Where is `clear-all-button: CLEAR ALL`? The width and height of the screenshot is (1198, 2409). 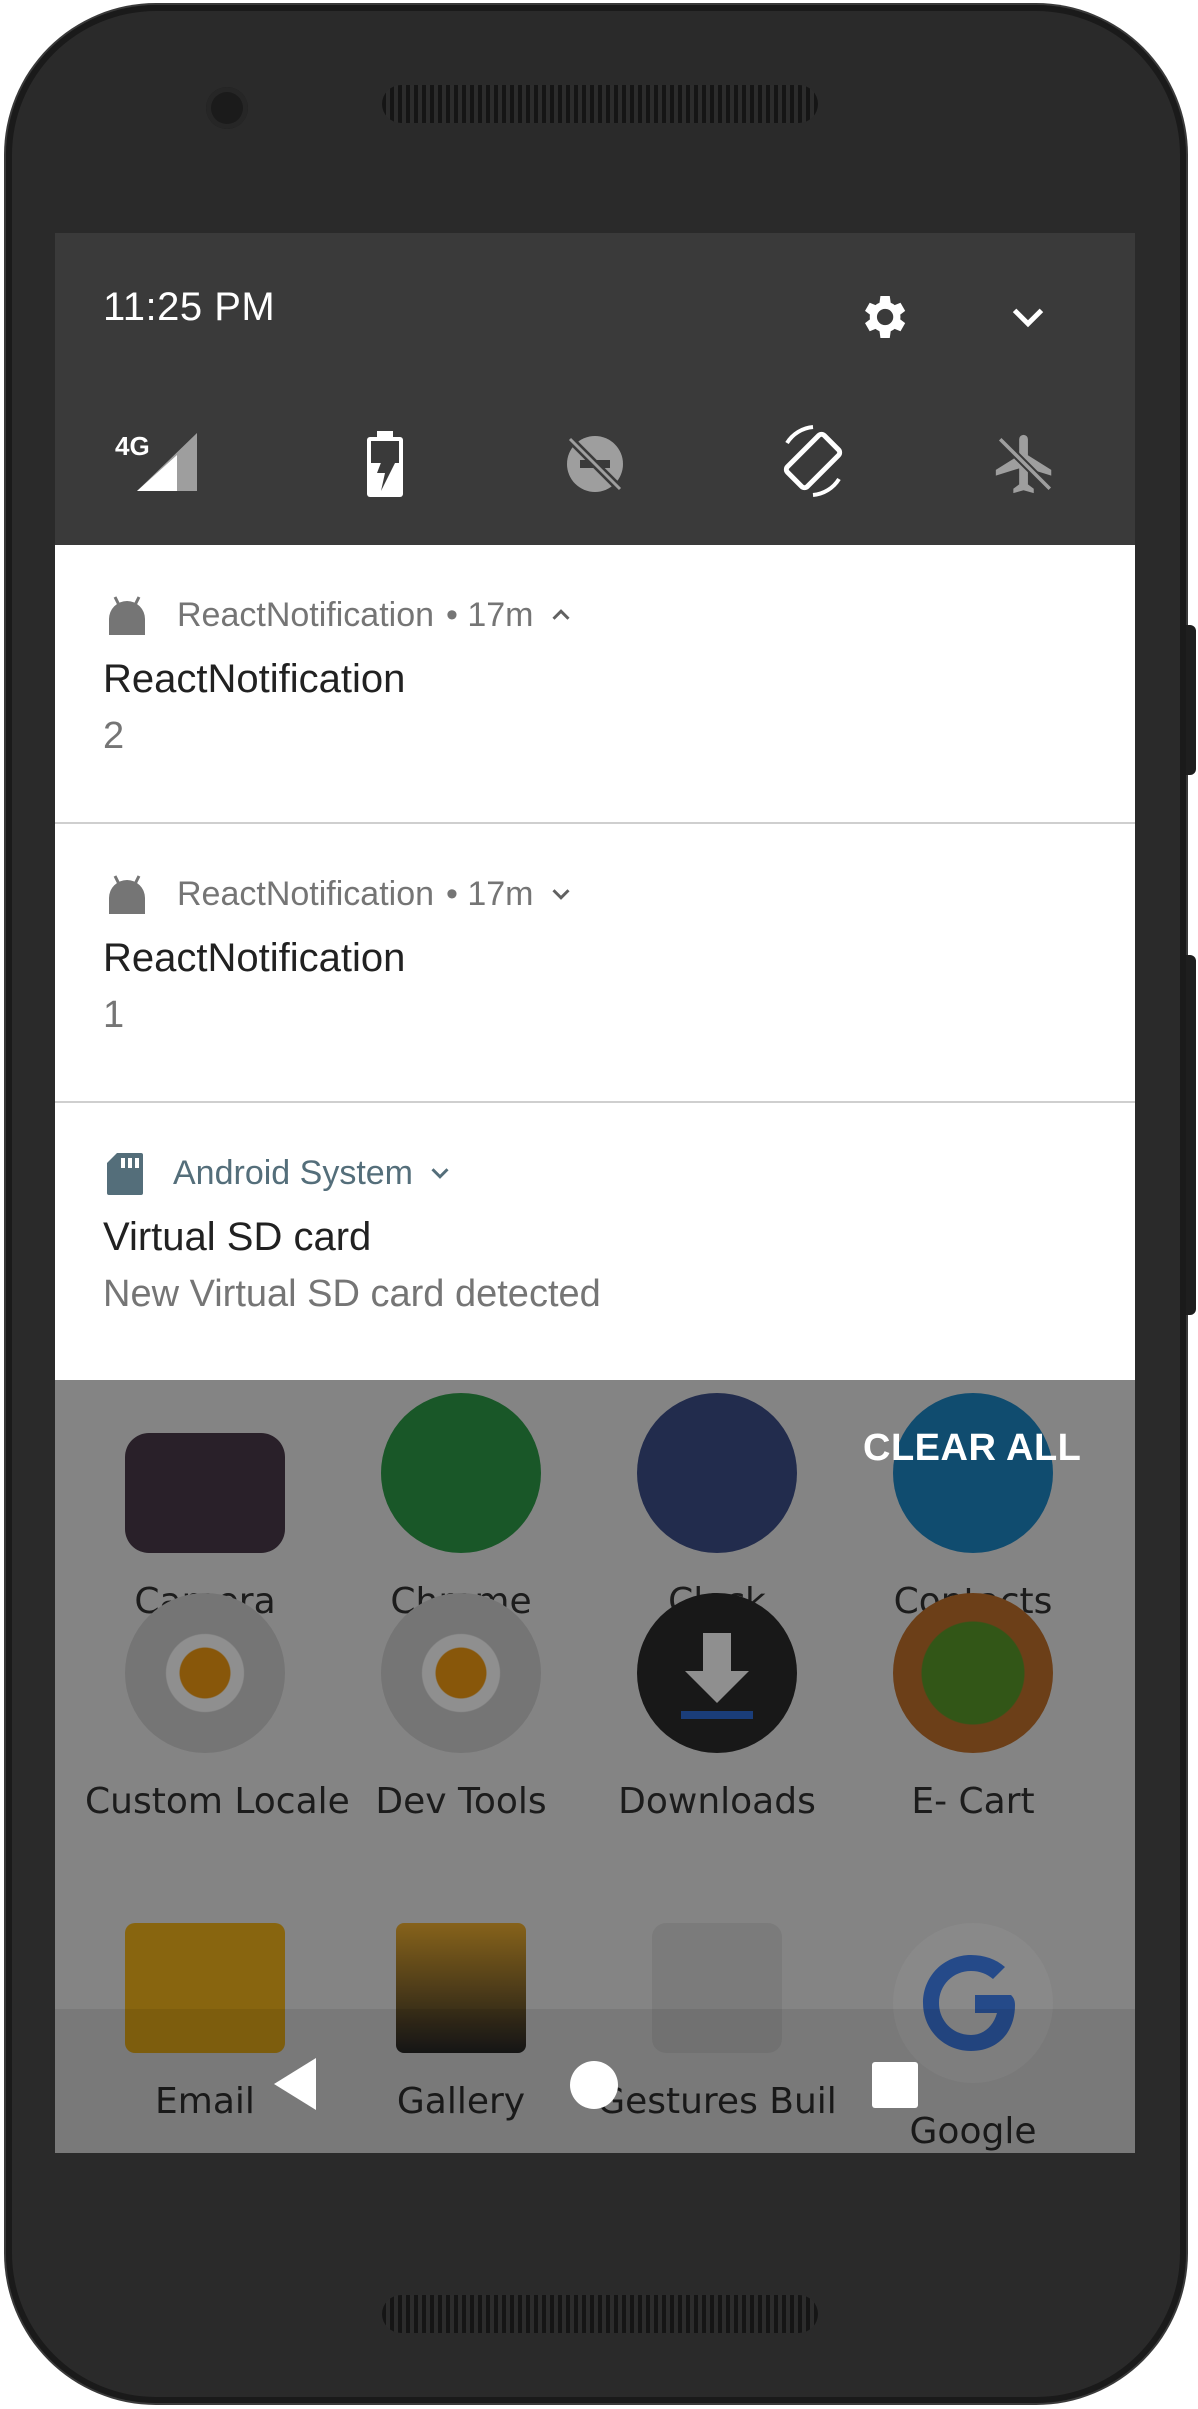
clear-all-button: CLEAR ALL is located at coordinates (972, 1448).